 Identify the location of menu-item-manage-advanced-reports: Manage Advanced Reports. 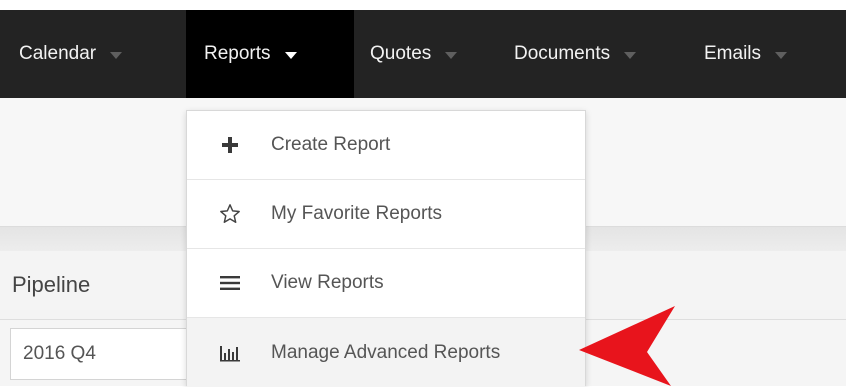
(386, 352).